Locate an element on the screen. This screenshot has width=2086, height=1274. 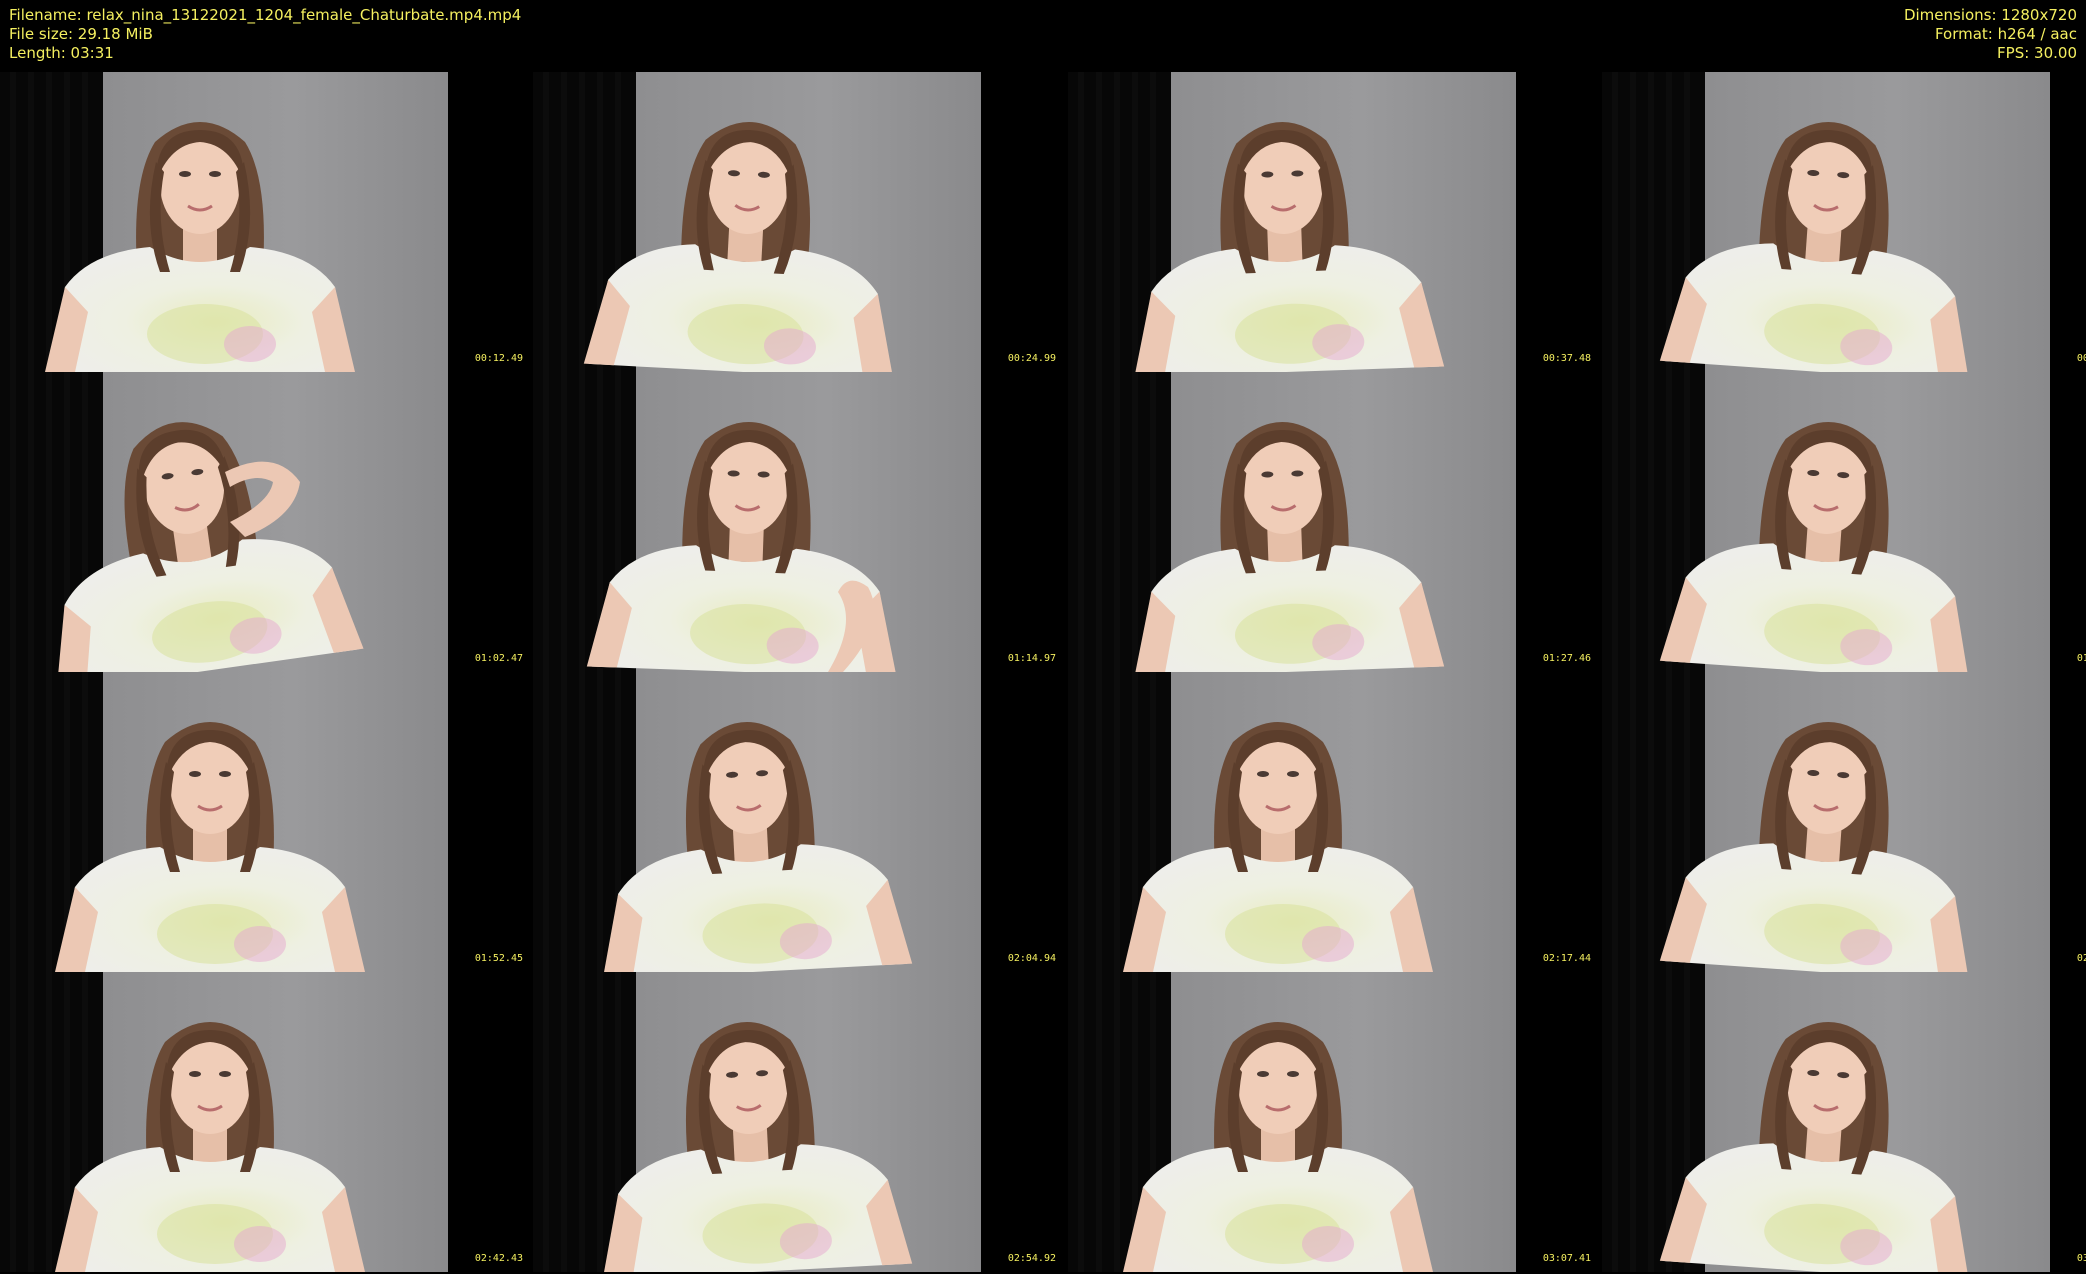
thumbnail-tile: 01:27.46 is located at coordinates (1334, 522).